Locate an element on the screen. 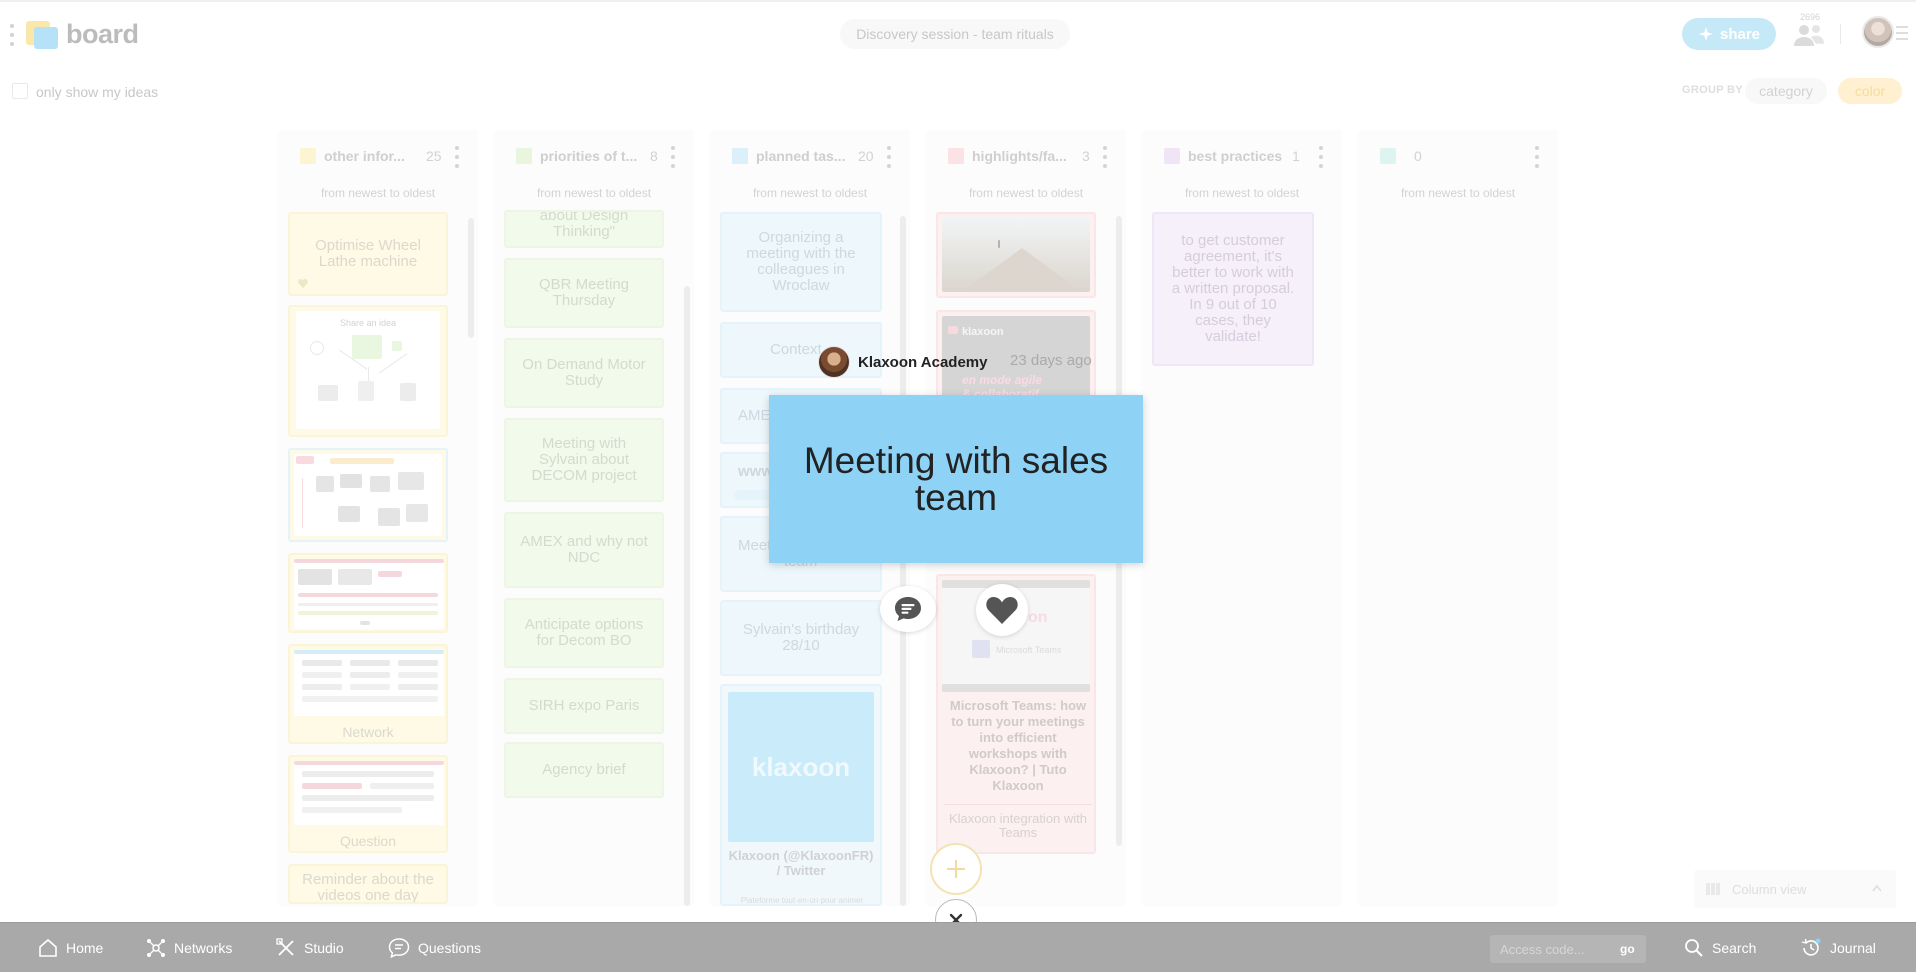 The image size is (1916, 972). search-icon is located at coordinates (1694, 948).